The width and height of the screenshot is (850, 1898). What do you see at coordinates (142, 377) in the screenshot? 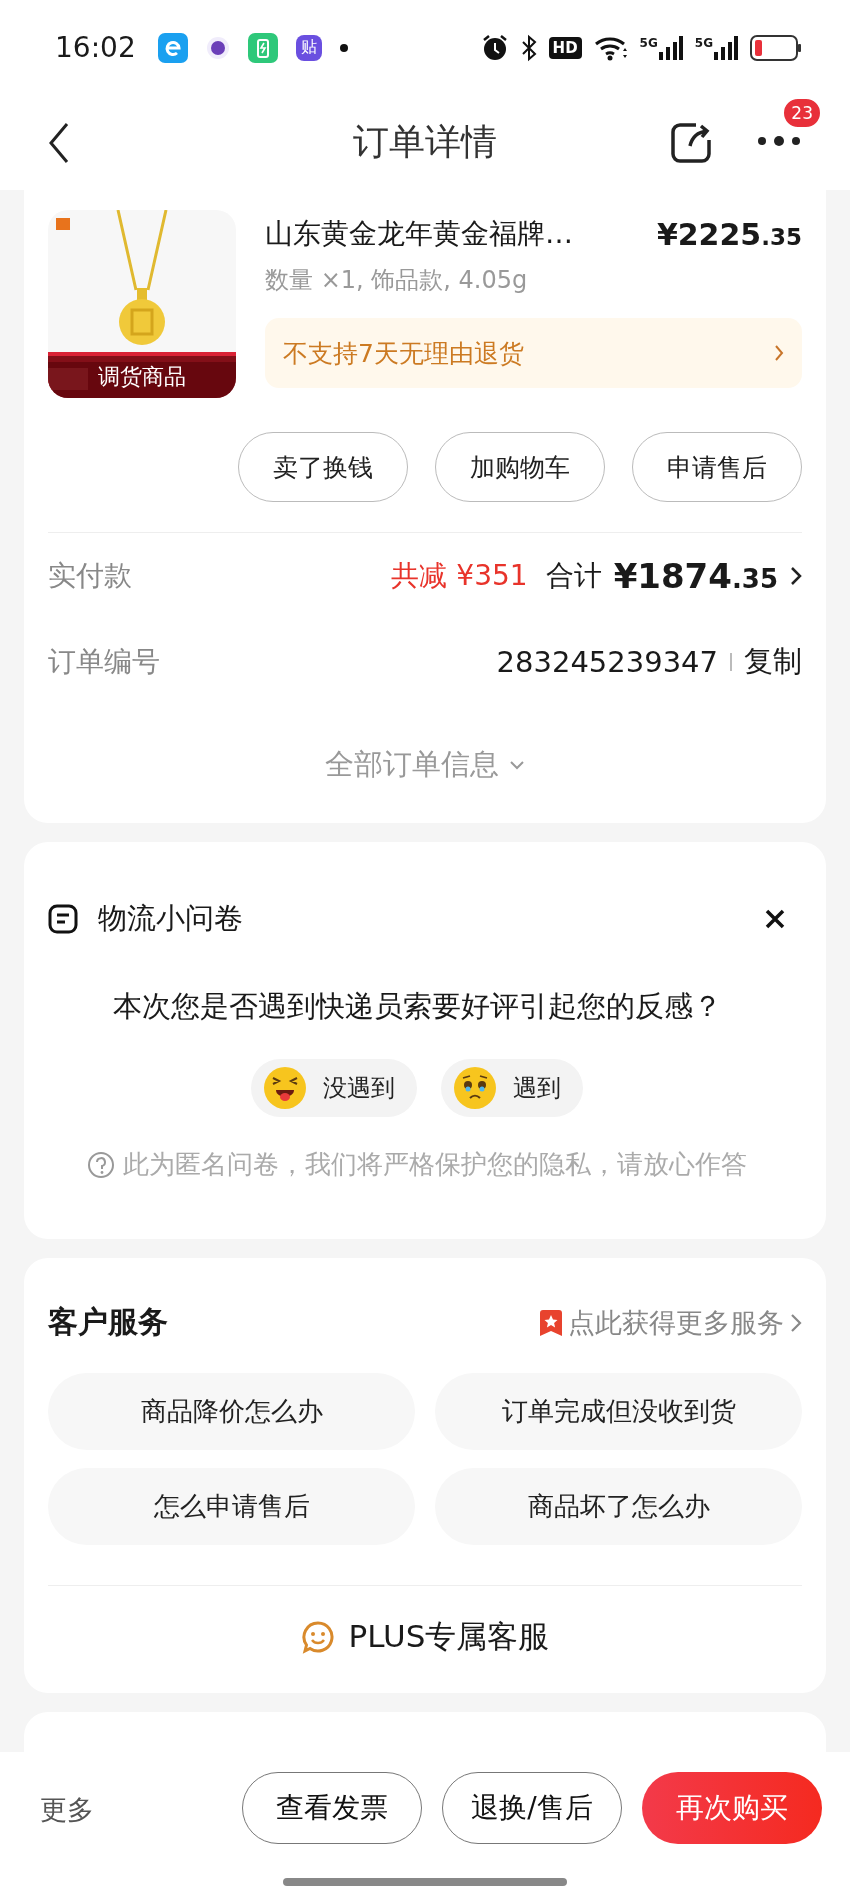
I see `product-tag: 调货商品` at bounding box center [142, 377].